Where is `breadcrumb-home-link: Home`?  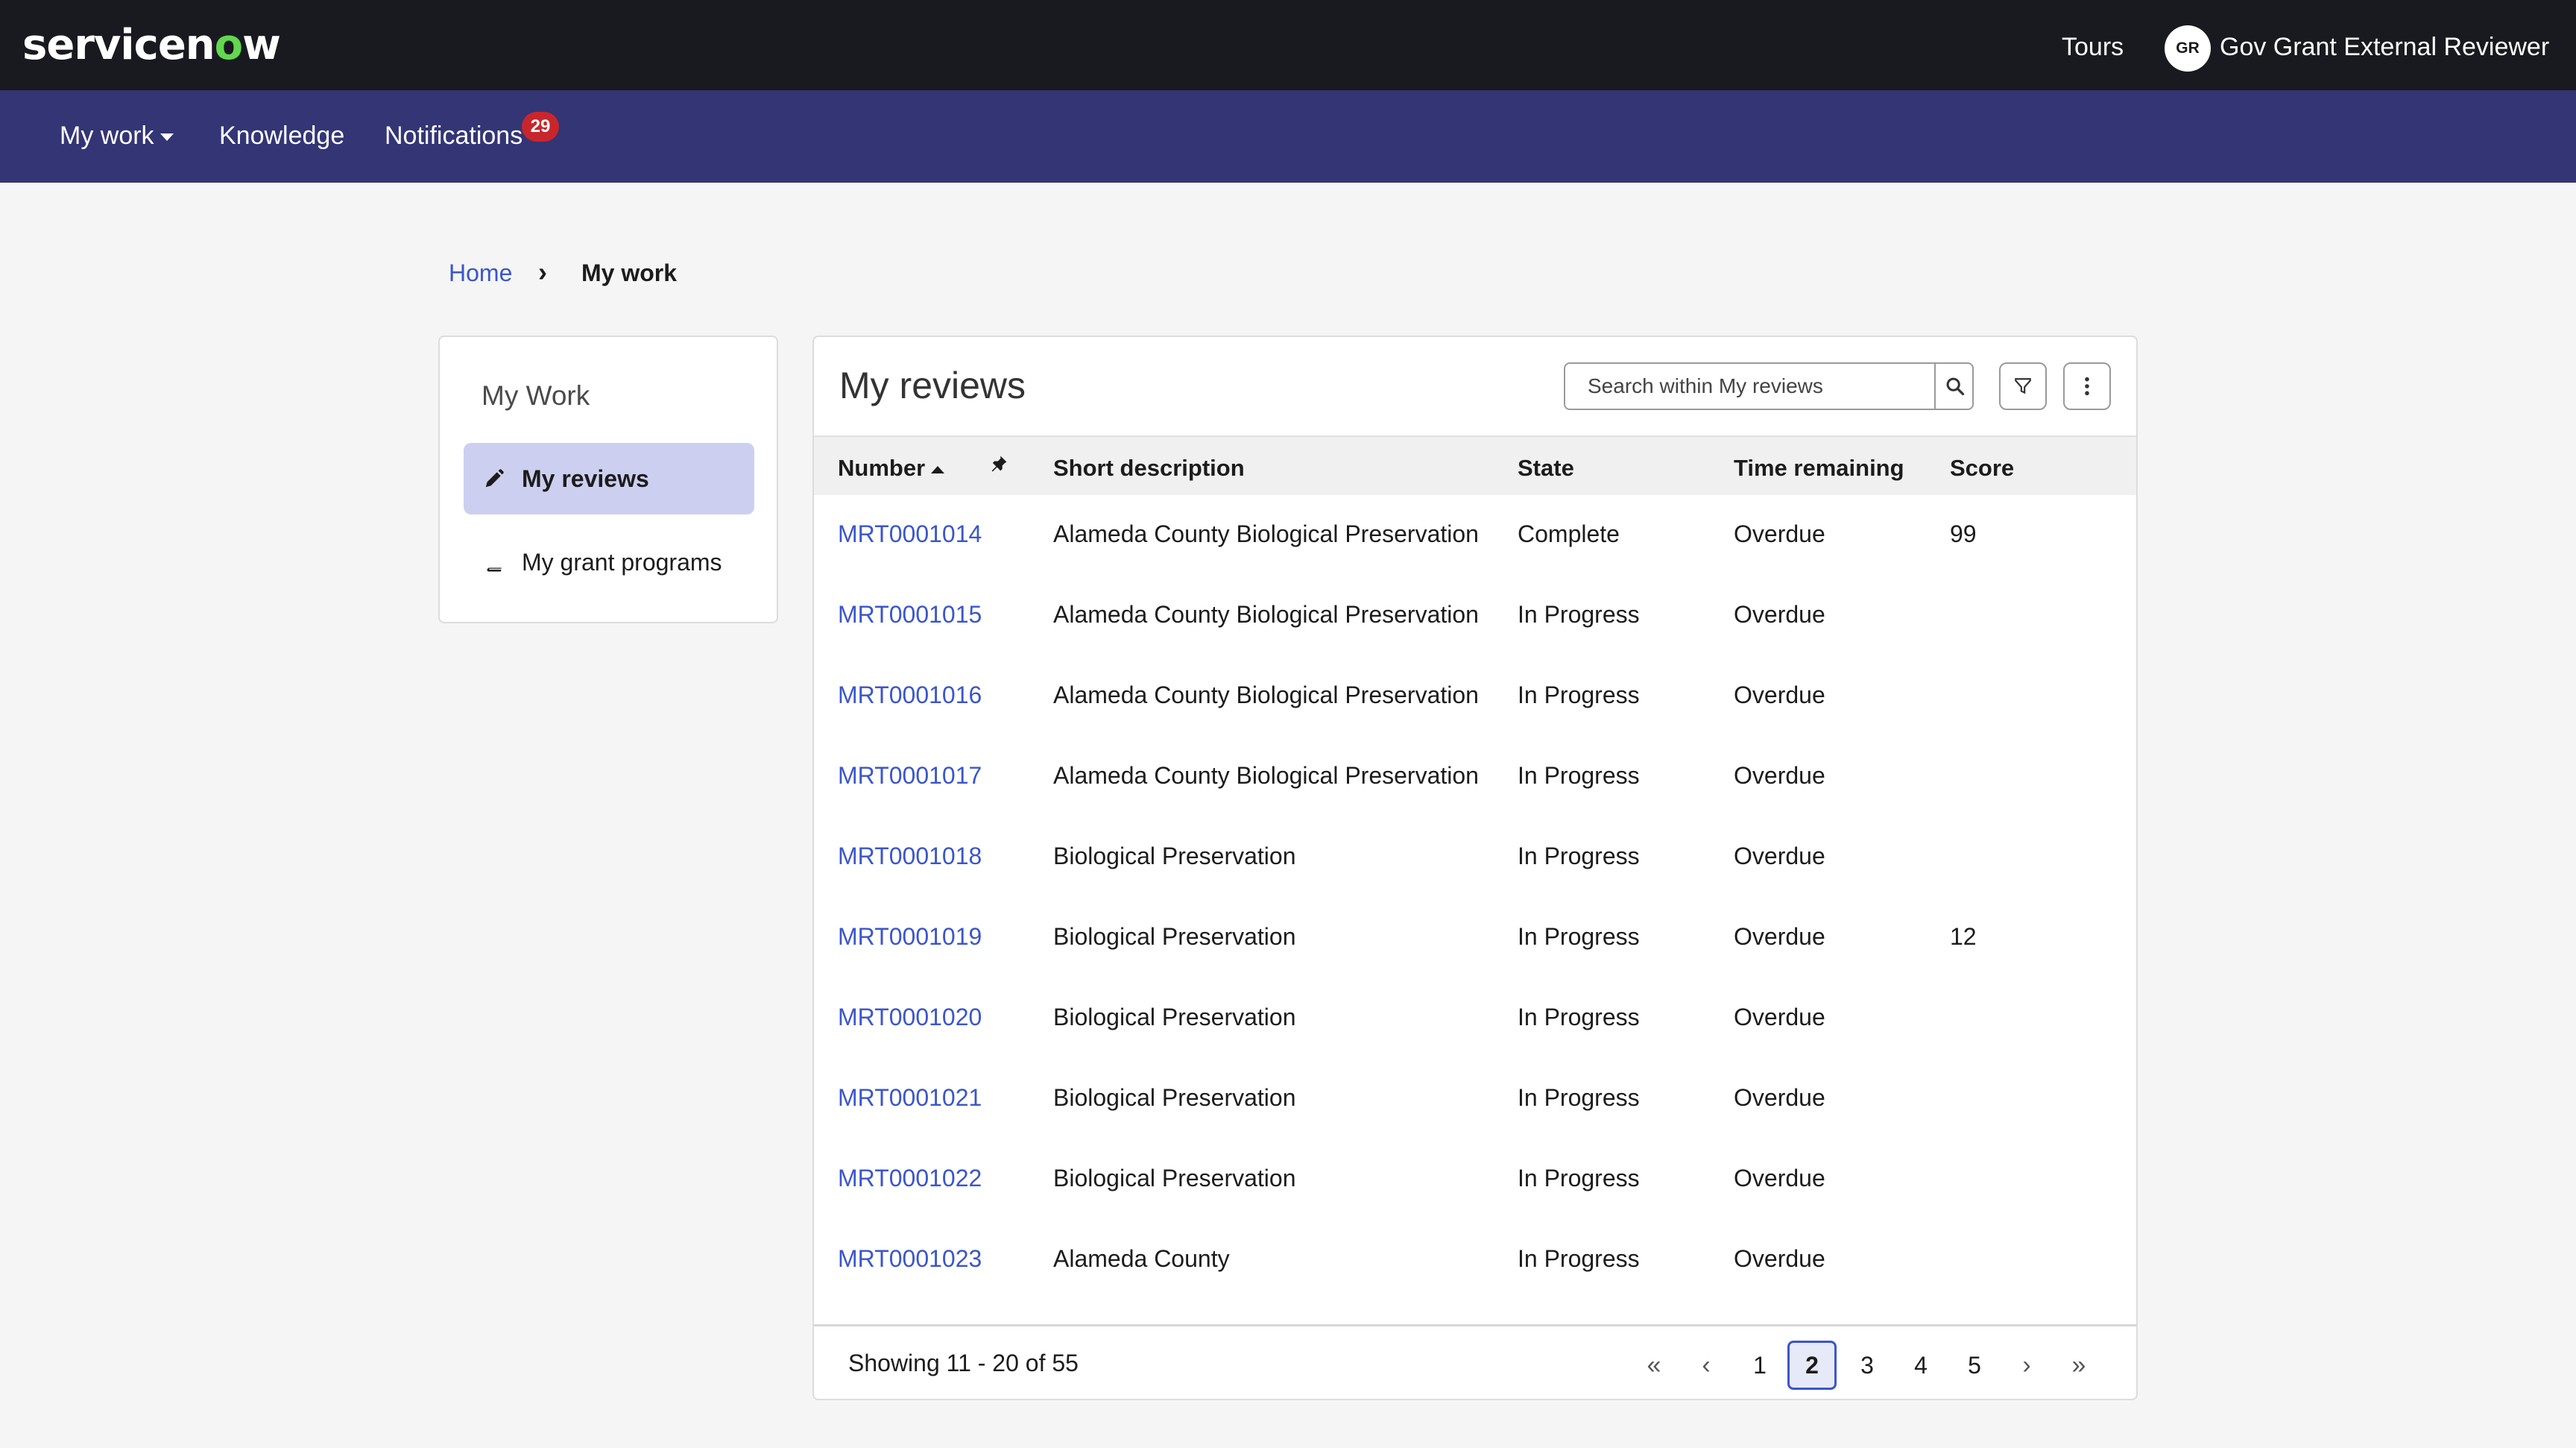
breadcrumb-home-link: Home is located at coordinates (481, 273).